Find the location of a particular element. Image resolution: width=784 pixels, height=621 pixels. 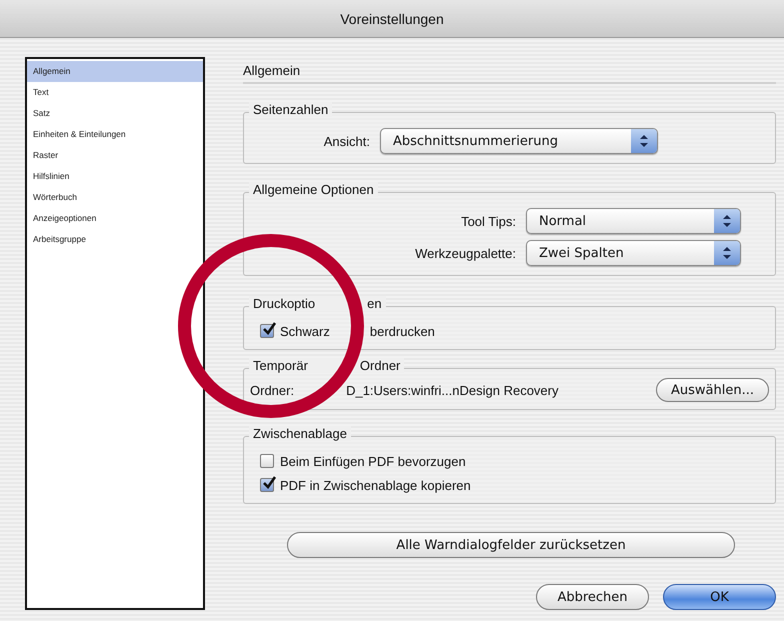

folder-path: D_1:Users:winfri...nDesign Recovery is located at coordinates (452, 390).